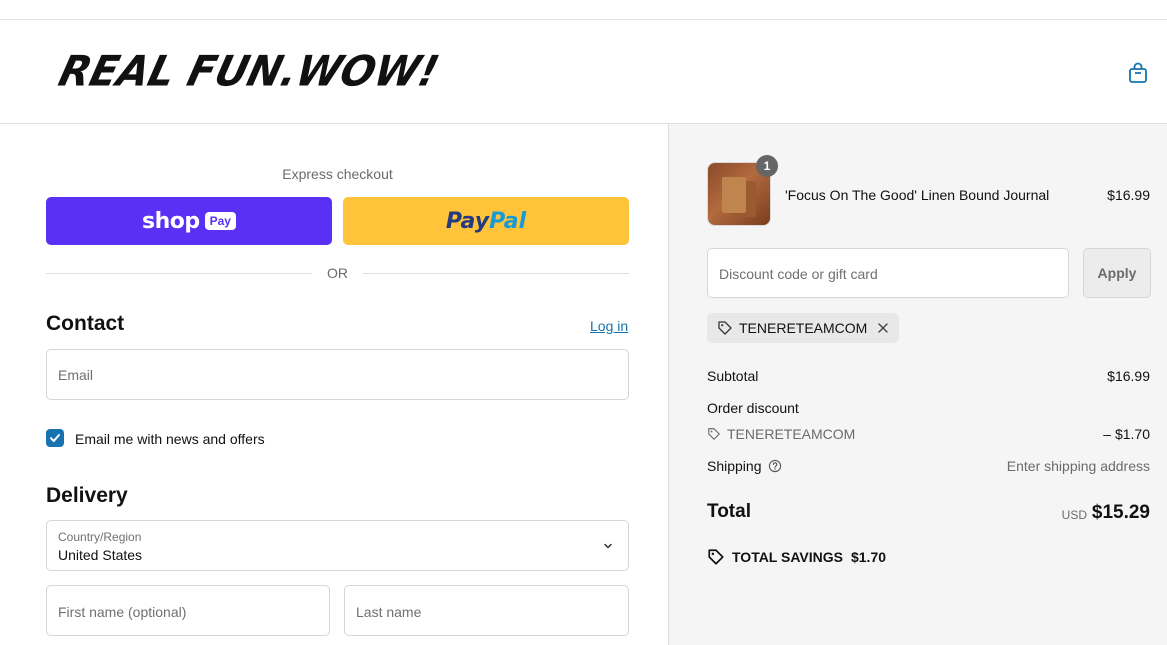 The image size is (1167, 645). What do you see at coordinates (888, 273) in the screenshot?
I see `discount-code-input: Discount code or gift card` at bounding box center [888, 273].